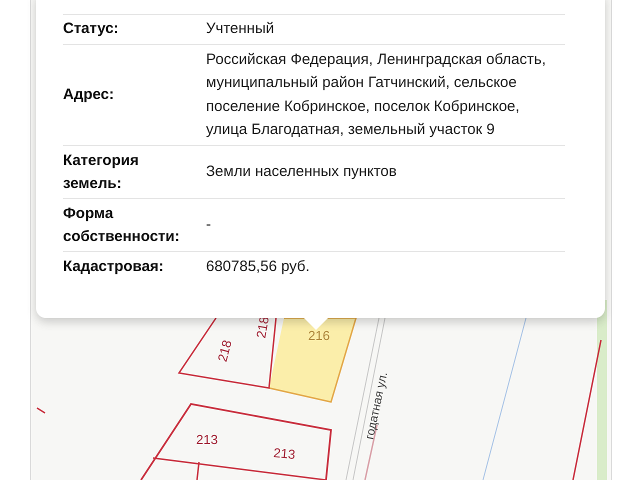 The height and width of the screenshot is (480, 640). What do you see at coordinates (302, 172) in the screenshot?
I see `field-value: Земли населенных пунктов` at bounding box center [302, 172].